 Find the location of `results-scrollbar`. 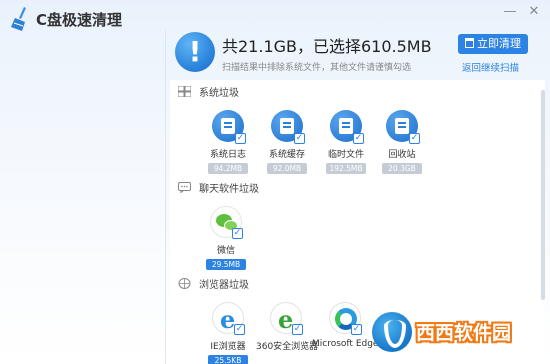

results-scrollbar is located at coordinates (543, 195).